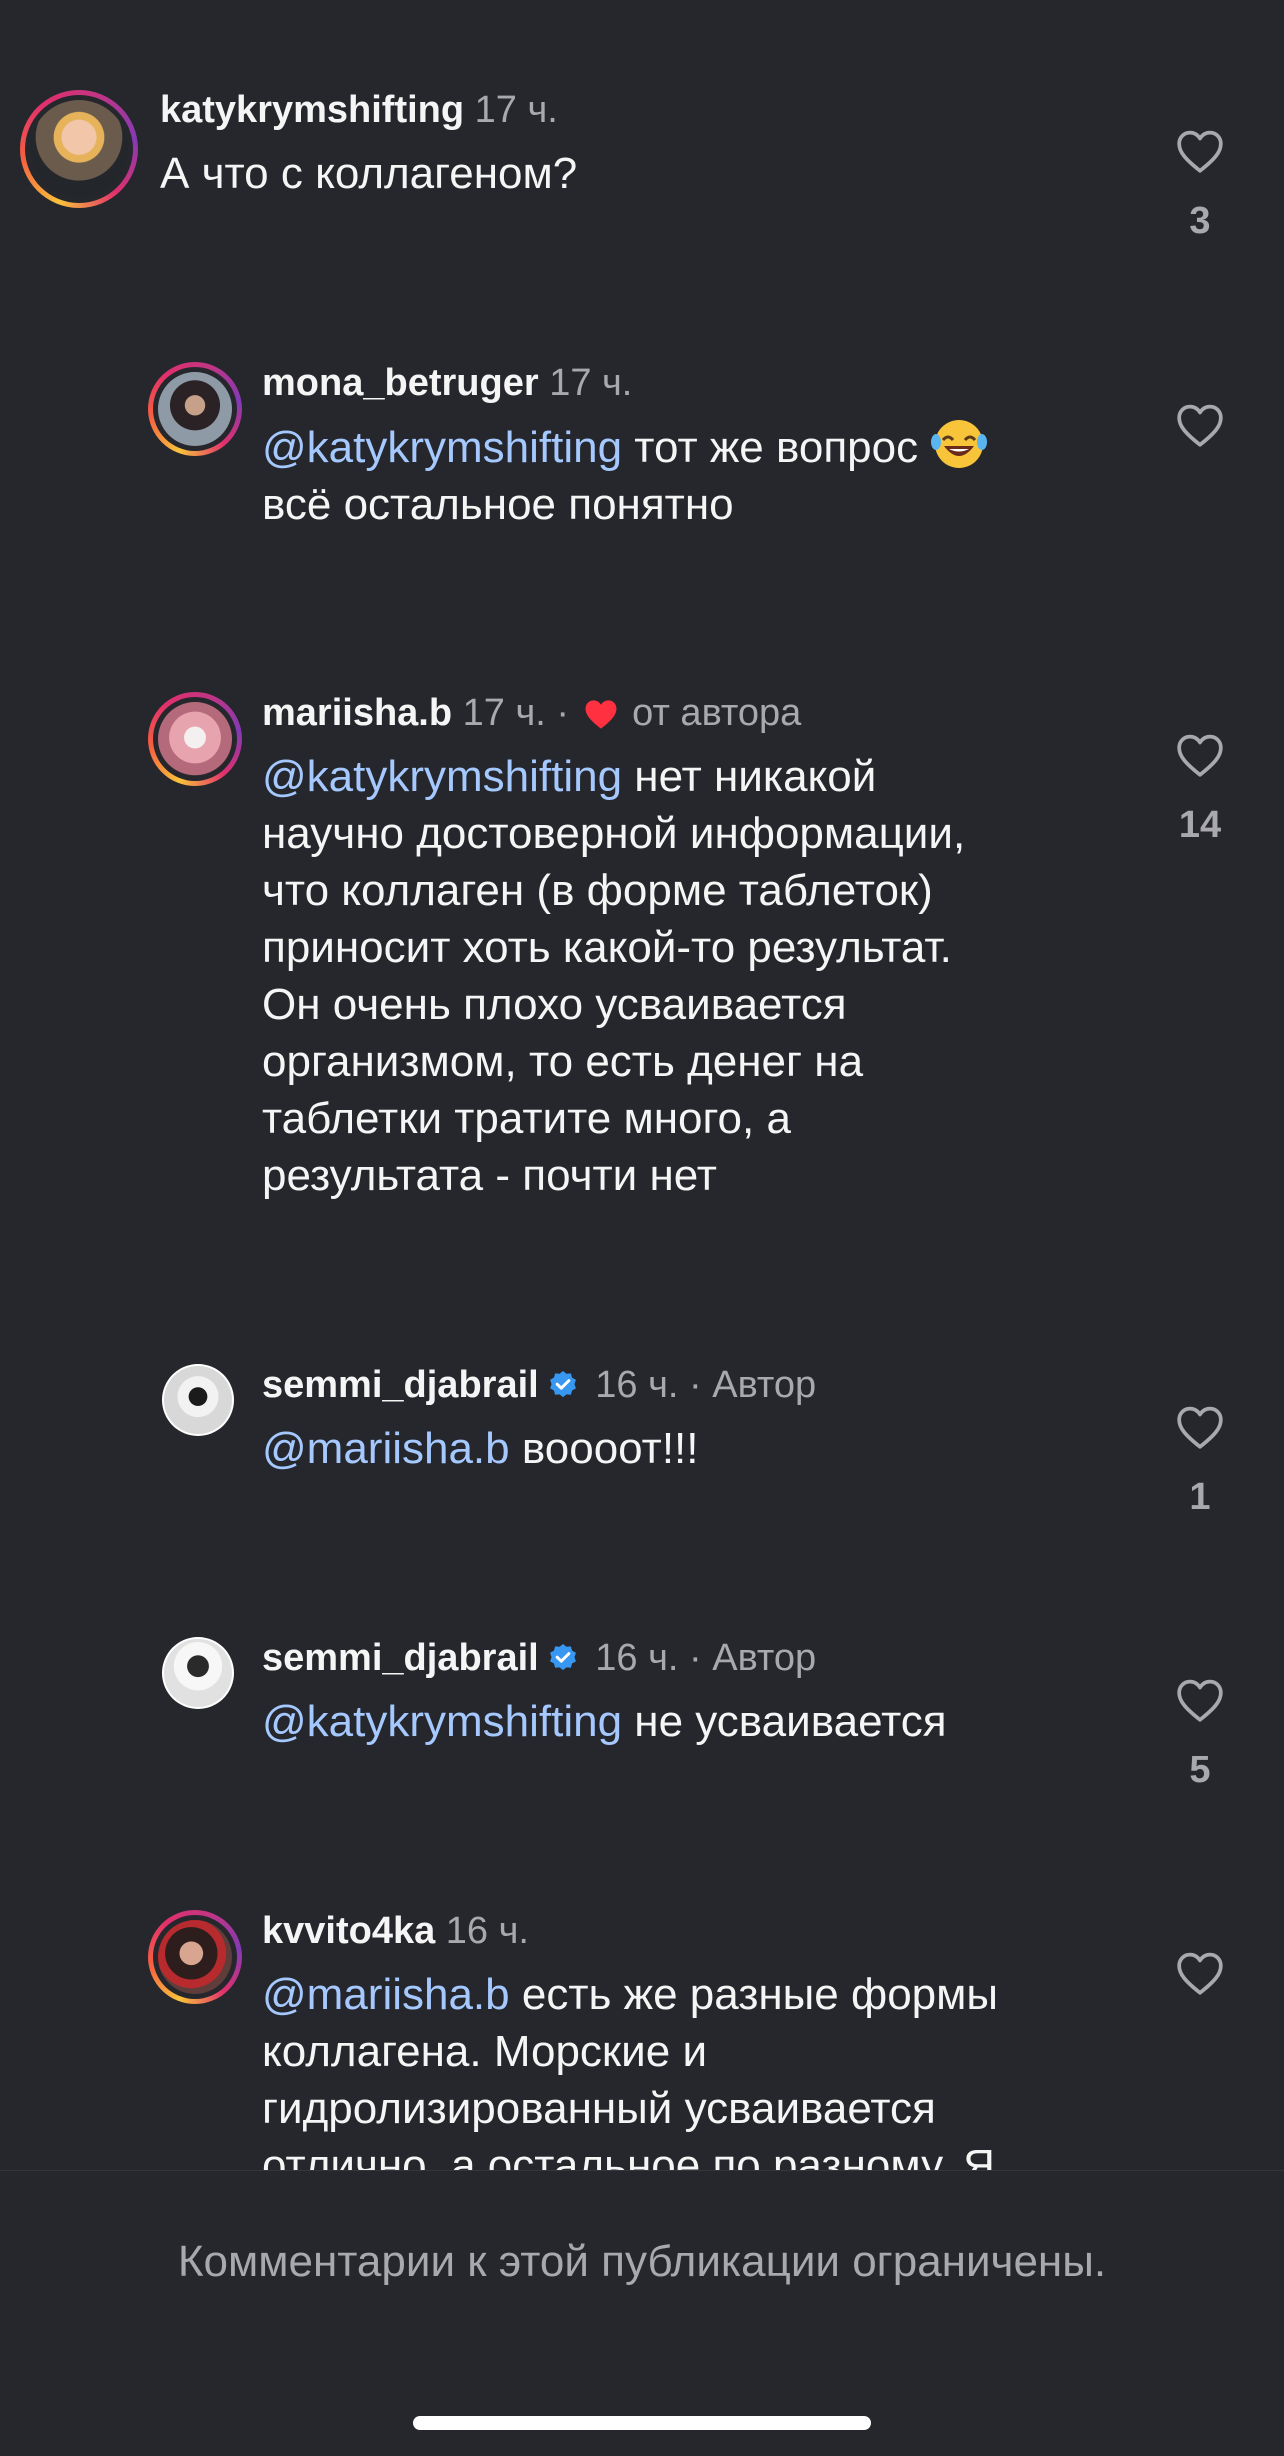  Describe the element at coordinates (1200, 789) in the screenshot. I see `like-button: 14` at that location.